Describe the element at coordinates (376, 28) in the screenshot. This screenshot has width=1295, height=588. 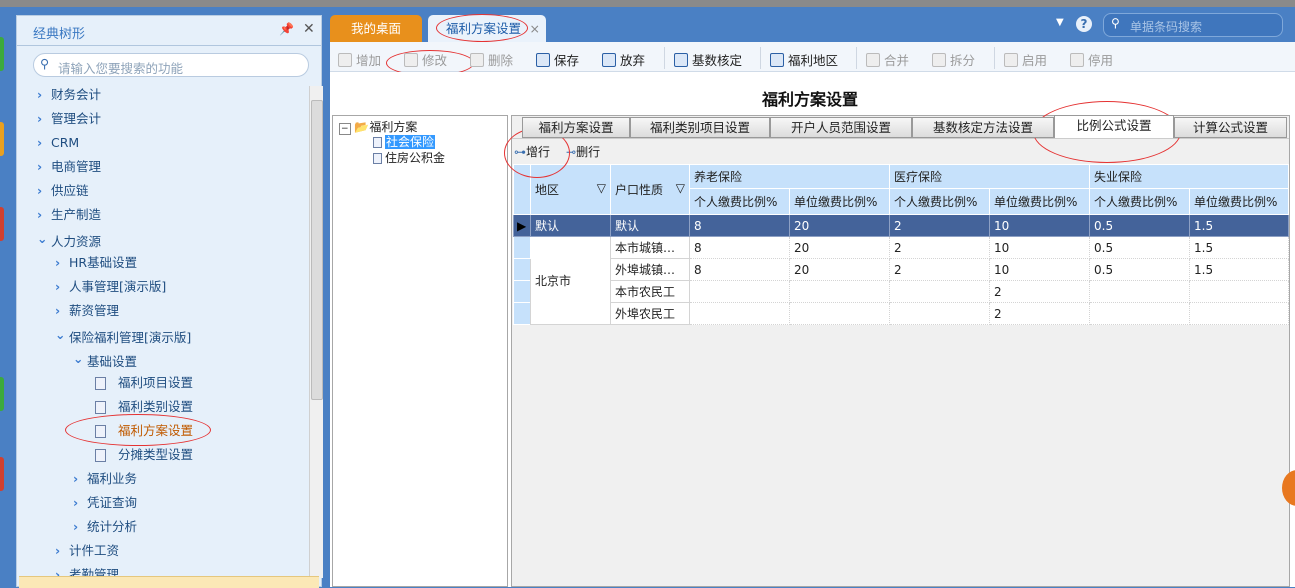
I see `tab-my-desktop: 我的桌面` at that location.